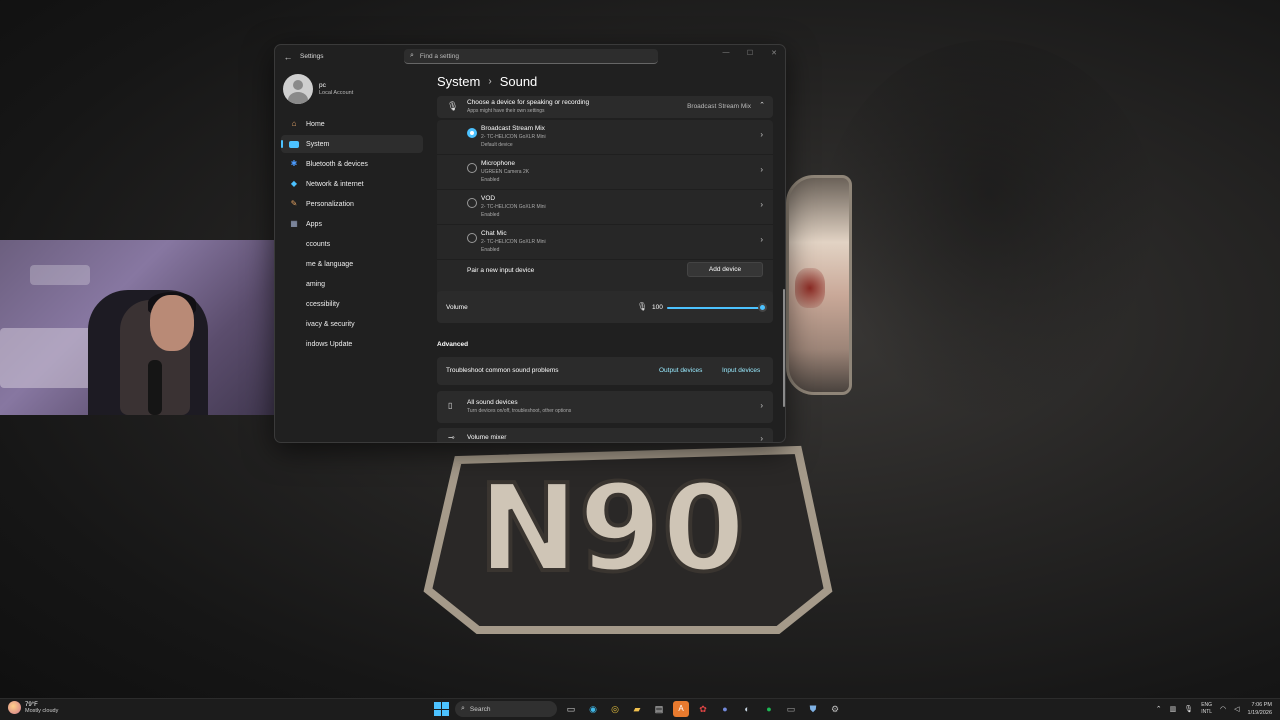 The height and width of the screenshot is (720, 1280). I want to click on scrollbar, so click(784, 348).